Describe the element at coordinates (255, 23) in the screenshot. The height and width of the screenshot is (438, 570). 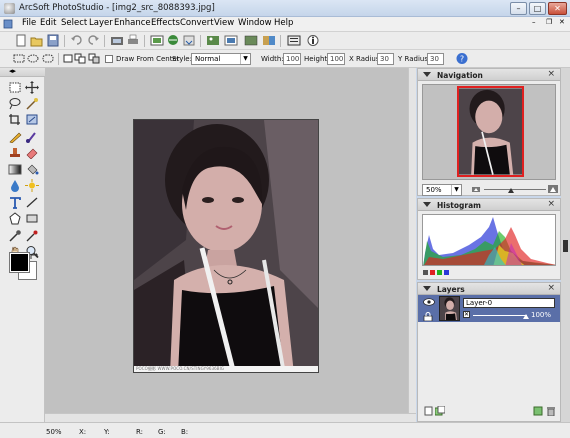
I see `menu-window: Window` at that location.